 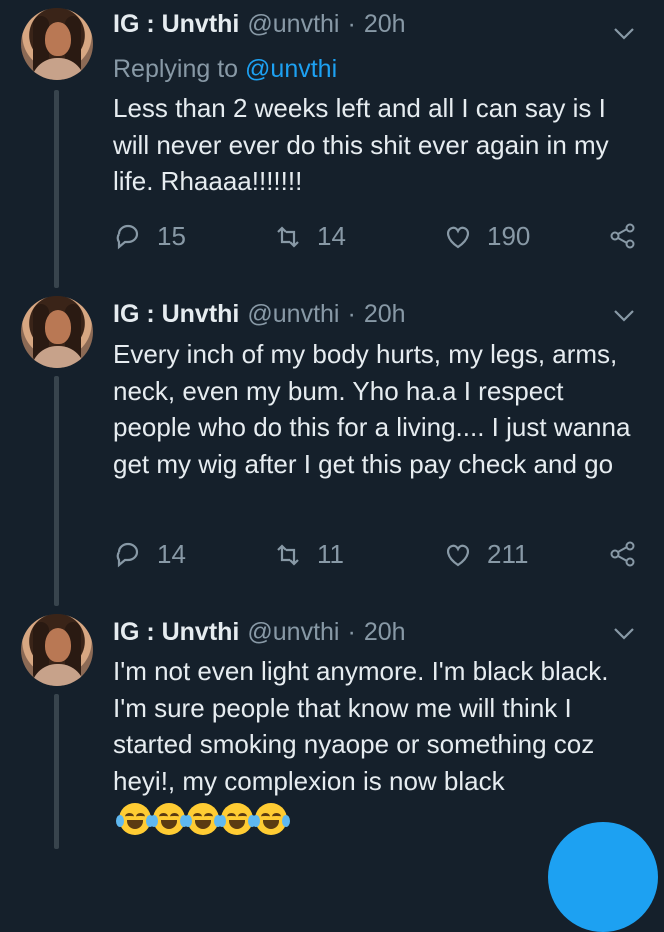 I want to click on like-count: 190, so click(x=509, y=236).